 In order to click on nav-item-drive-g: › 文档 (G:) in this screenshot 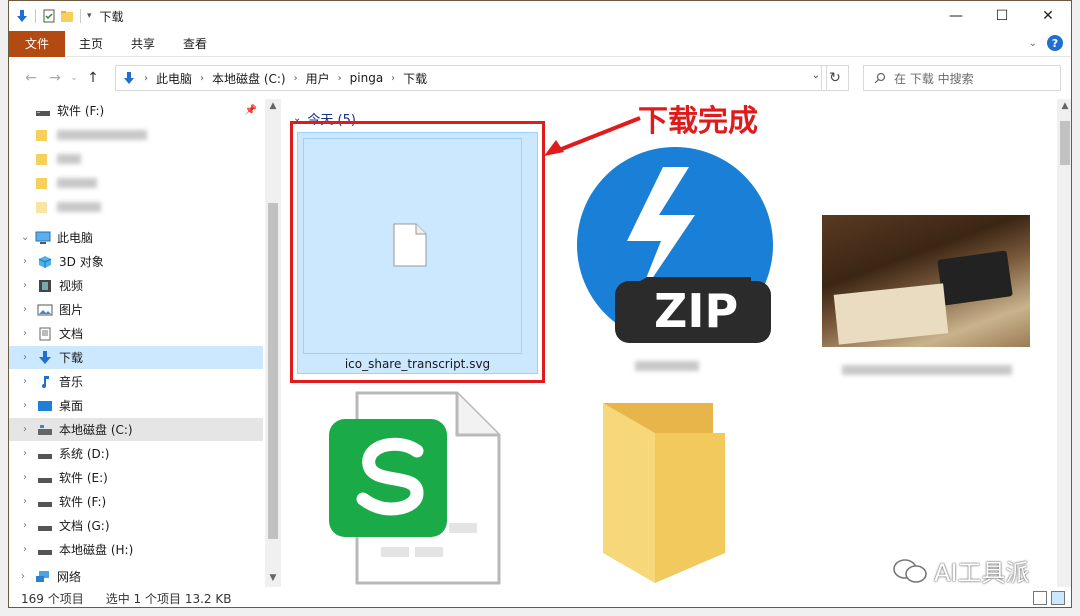, I will do `click(136, 525)`.